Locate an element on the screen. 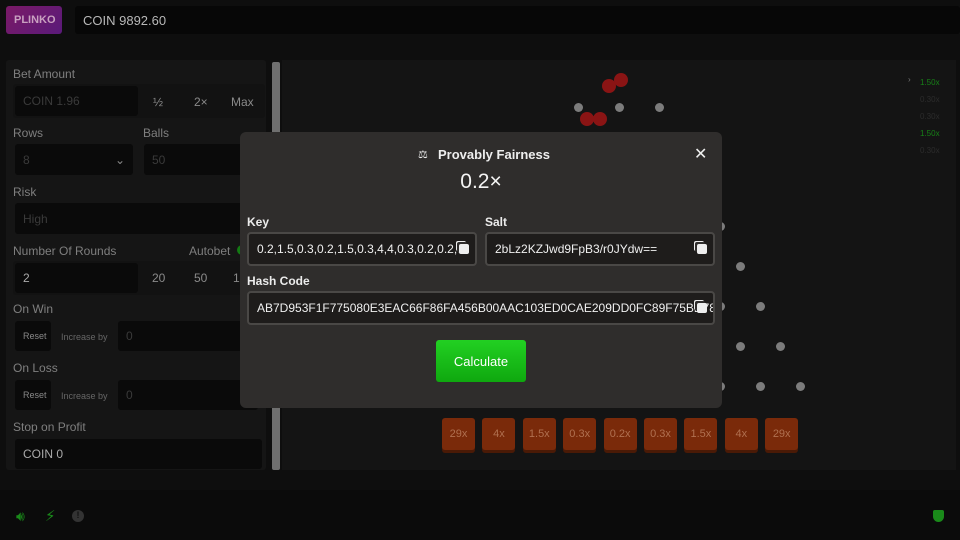 Image resolution: width=960 pixels, height=540 pixels. on-win-reset-button: Reset is located at coordinates (33, 336).